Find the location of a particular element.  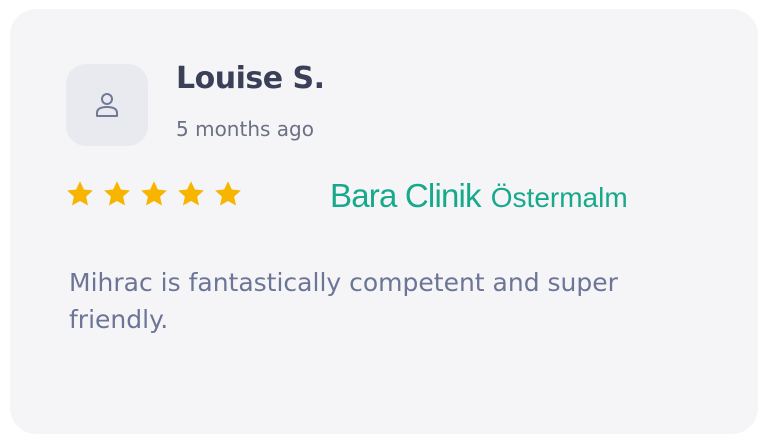

rating-stars is located at coordinates (154, 194).